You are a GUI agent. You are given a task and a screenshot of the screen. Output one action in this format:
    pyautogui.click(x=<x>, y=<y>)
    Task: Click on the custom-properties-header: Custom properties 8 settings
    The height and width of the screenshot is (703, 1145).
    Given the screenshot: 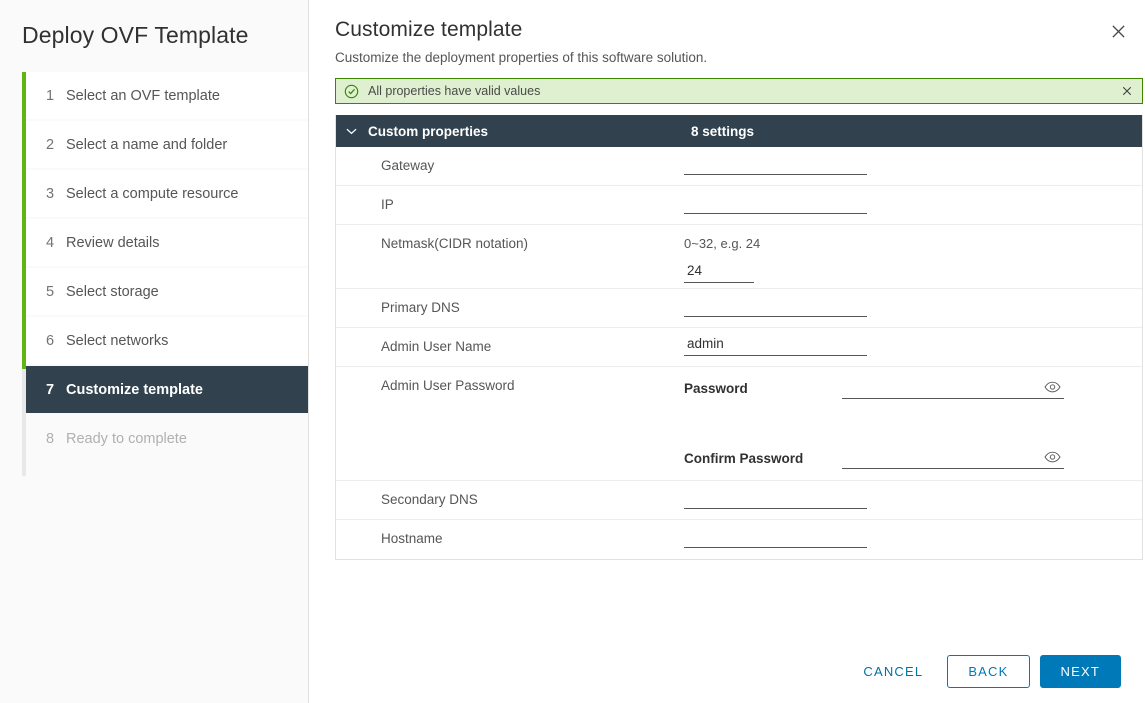 What is the action you would take?
    pyautogui.click(x=739, y=131)
    